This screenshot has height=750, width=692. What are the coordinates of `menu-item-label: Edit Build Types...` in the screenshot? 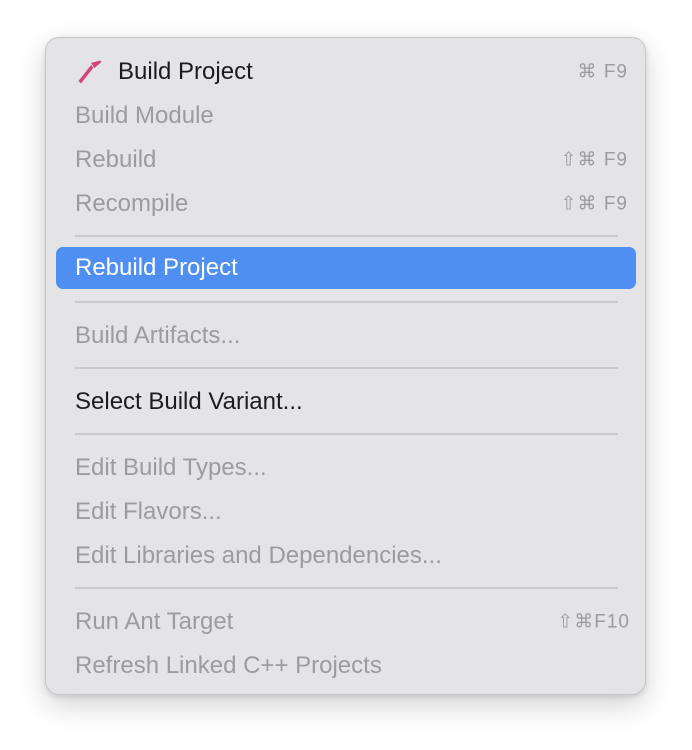 It's located at (171, 467).